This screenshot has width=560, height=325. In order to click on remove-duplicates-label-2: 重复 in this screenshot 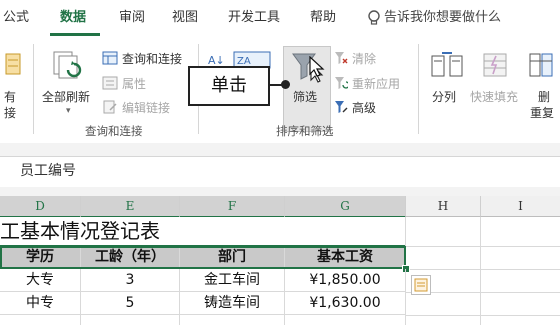, I will do `click(542, 113)`.